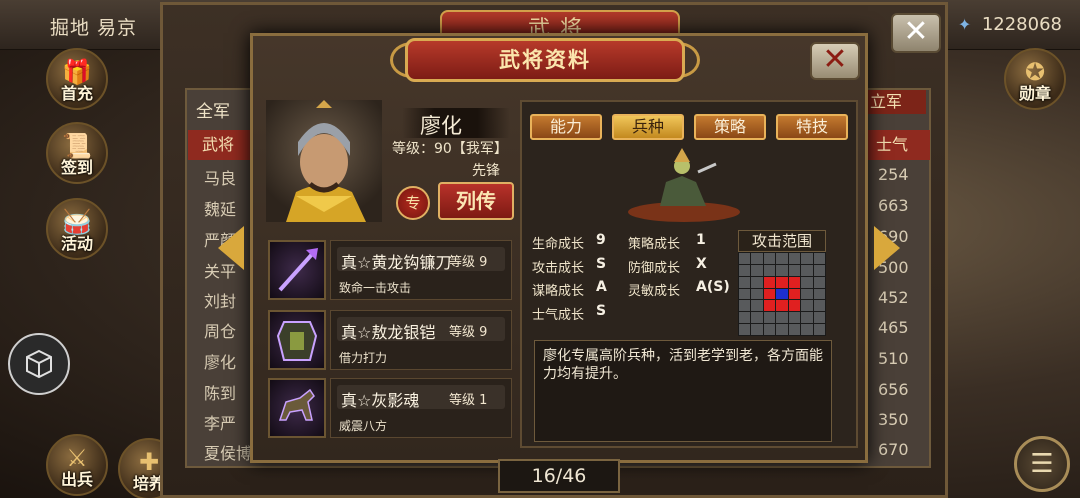 This screenshot has width=1080, height=498. What do you see at coordinates (76, 167) in the screenshot?
I see `sign-in-label: 签到` at bounding box center [76, 167].